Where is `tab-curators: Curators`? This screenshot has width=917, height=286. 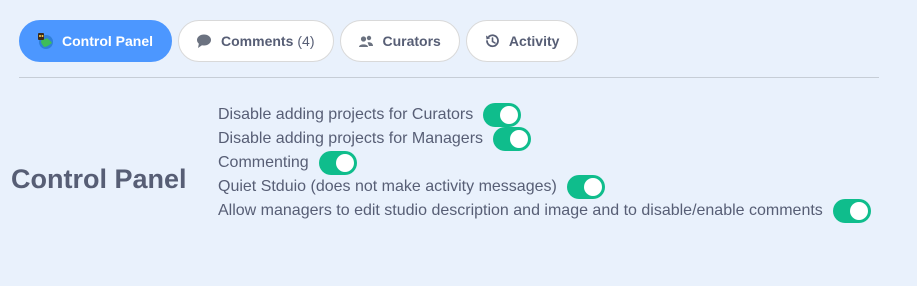 tab-curators: Curators is located at coordinates (399, 41).